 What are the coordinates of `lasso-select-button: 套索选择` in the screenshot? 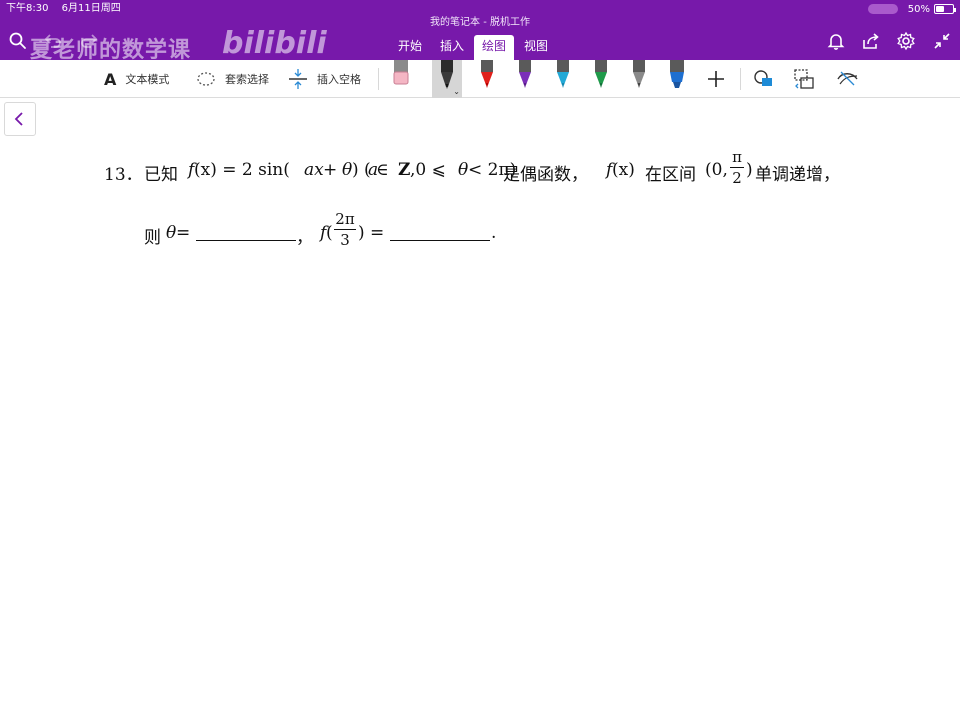 It's located at (232, 79).